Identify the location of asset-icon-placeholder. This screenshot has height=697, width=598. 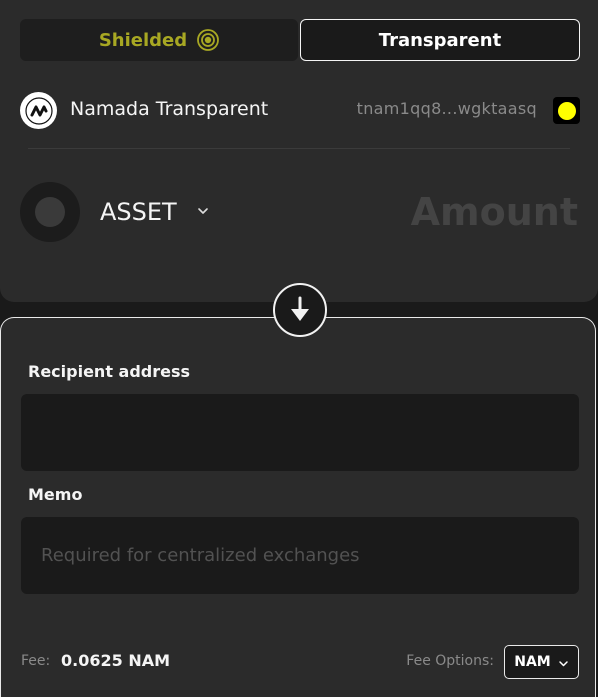
(50, 212).